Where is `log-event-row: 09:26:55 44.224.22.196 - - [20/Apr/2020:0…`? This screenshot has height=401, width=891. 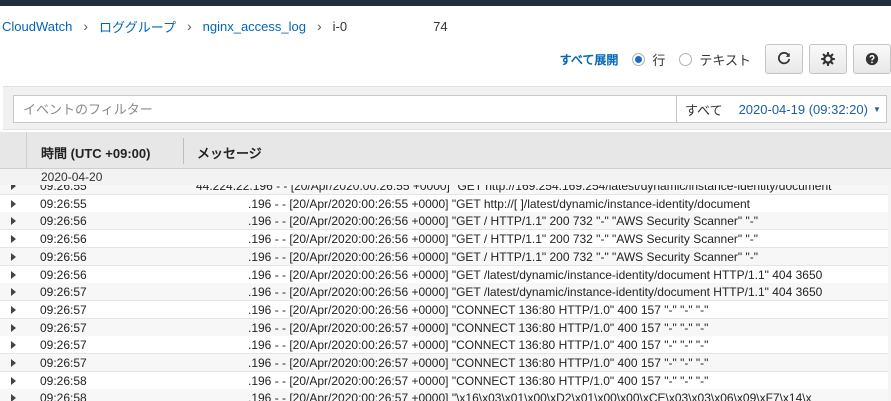
log-event-row: 09:26:55 44.224.22.196 - - [20/Apr/2020:0… is located at coordinates (445, 190).